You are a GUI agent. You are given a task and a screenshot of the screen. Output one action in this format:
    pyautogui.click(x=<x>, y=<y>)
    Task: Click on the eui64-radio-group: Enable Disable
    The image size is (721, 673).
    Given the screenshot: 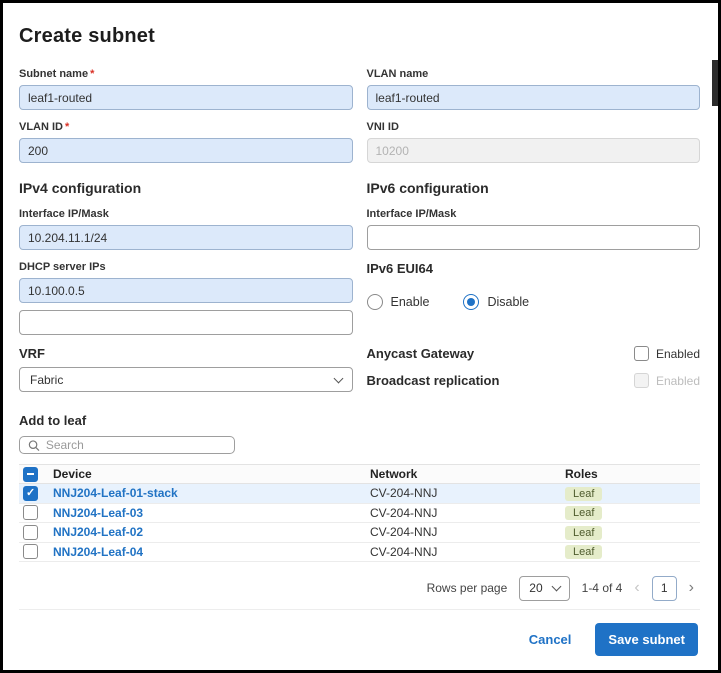 What is the action you would take?
    pyautogui.click(x=533, y=302)
    